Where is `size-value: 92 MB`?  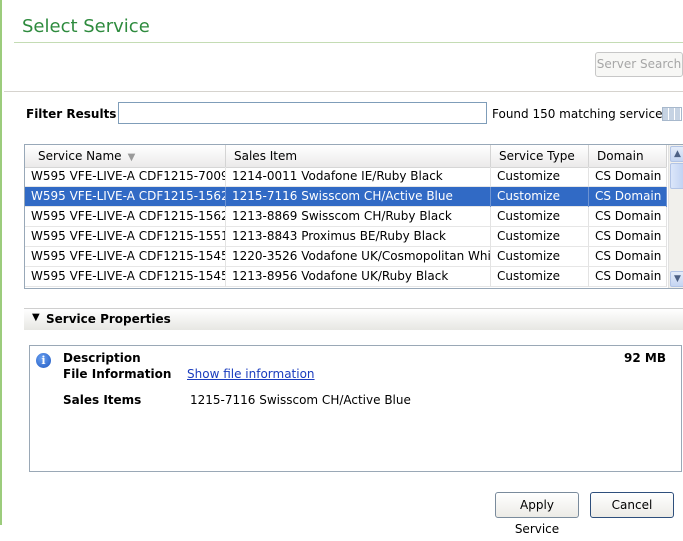 size-value: 92 MB is located at coordinates (645, 358).